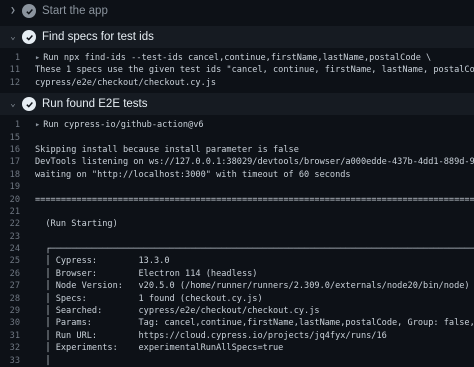  What do you see at coordinates (14, 311) in the screenshot?
I see `line-number: 29` at bounding box center [14, 311].